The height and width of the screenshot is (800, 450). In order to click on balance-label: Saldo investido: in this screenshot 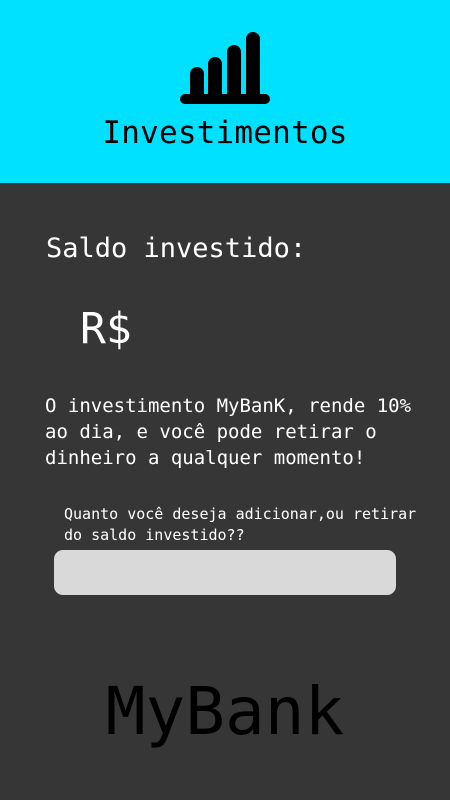, I will do `click(176, 248)`.